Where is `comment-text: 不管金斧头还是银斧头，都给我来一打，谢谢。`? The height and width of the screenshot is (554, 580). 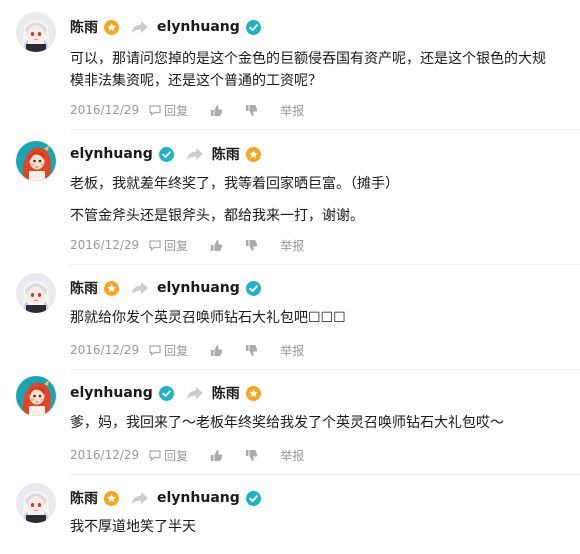
comment-text: 不管金斧头还是银斧头，都给我来一打，谢谢。 is located at coordinates (217, 216).